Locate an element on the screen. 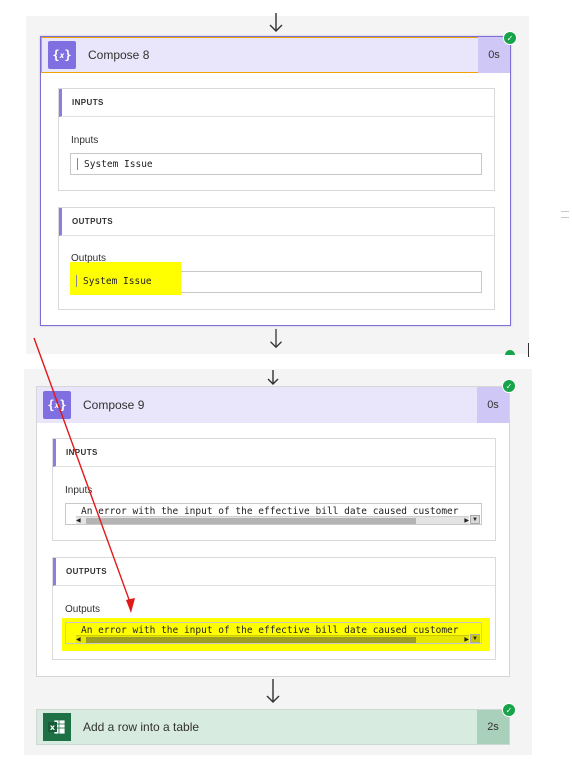  compose-9-inputs-header: INPUTS is located at coordinates (274, 453).